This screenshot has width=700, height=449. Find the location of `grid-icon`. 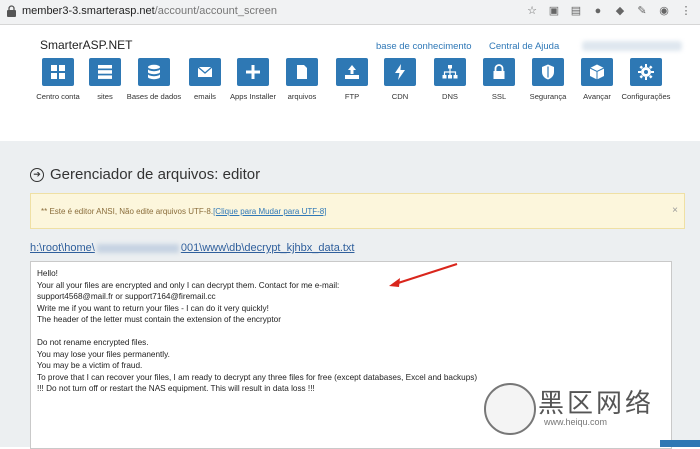

grid-icon is located at coordinates (58, 72).